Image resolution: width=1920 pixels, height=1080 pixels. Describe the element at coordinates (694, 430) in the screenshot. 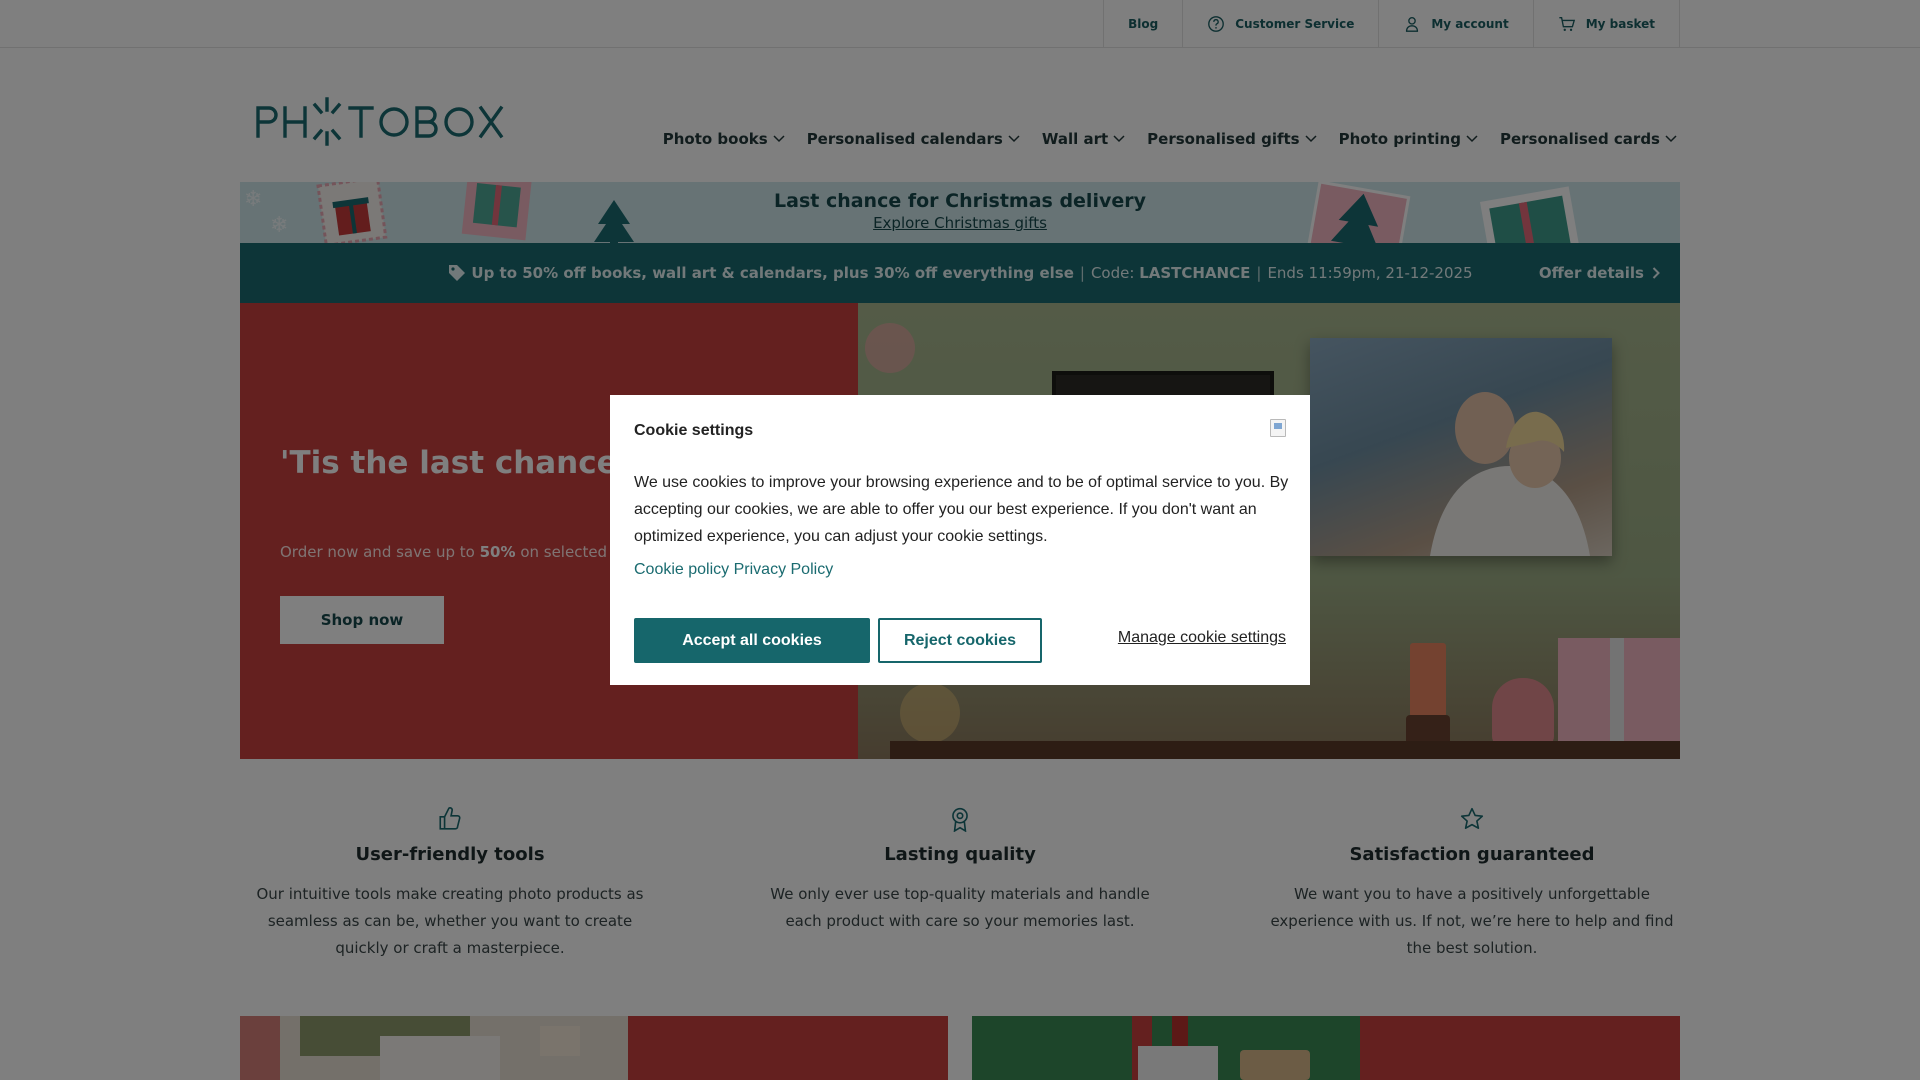

I see `cookie-modal-title: Cookie settings` at that location.